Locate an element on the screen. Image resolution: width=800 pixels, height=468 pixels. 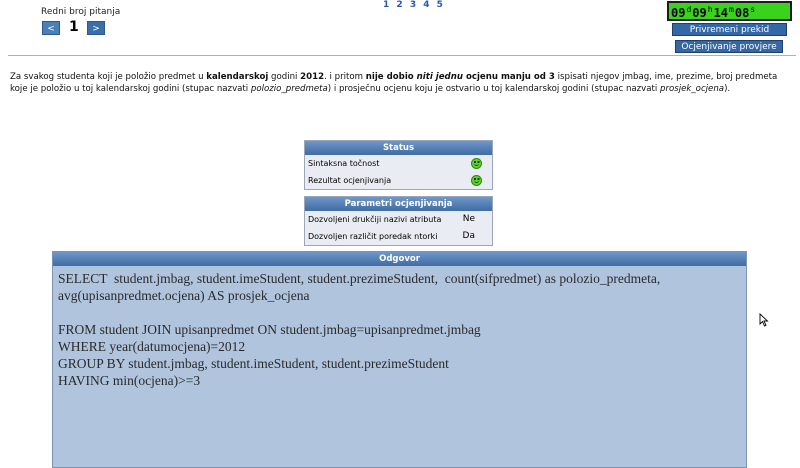
params-row: Dozvoljeni drukčiji nazivi atributa Ne is located at coordinates (398, 219).